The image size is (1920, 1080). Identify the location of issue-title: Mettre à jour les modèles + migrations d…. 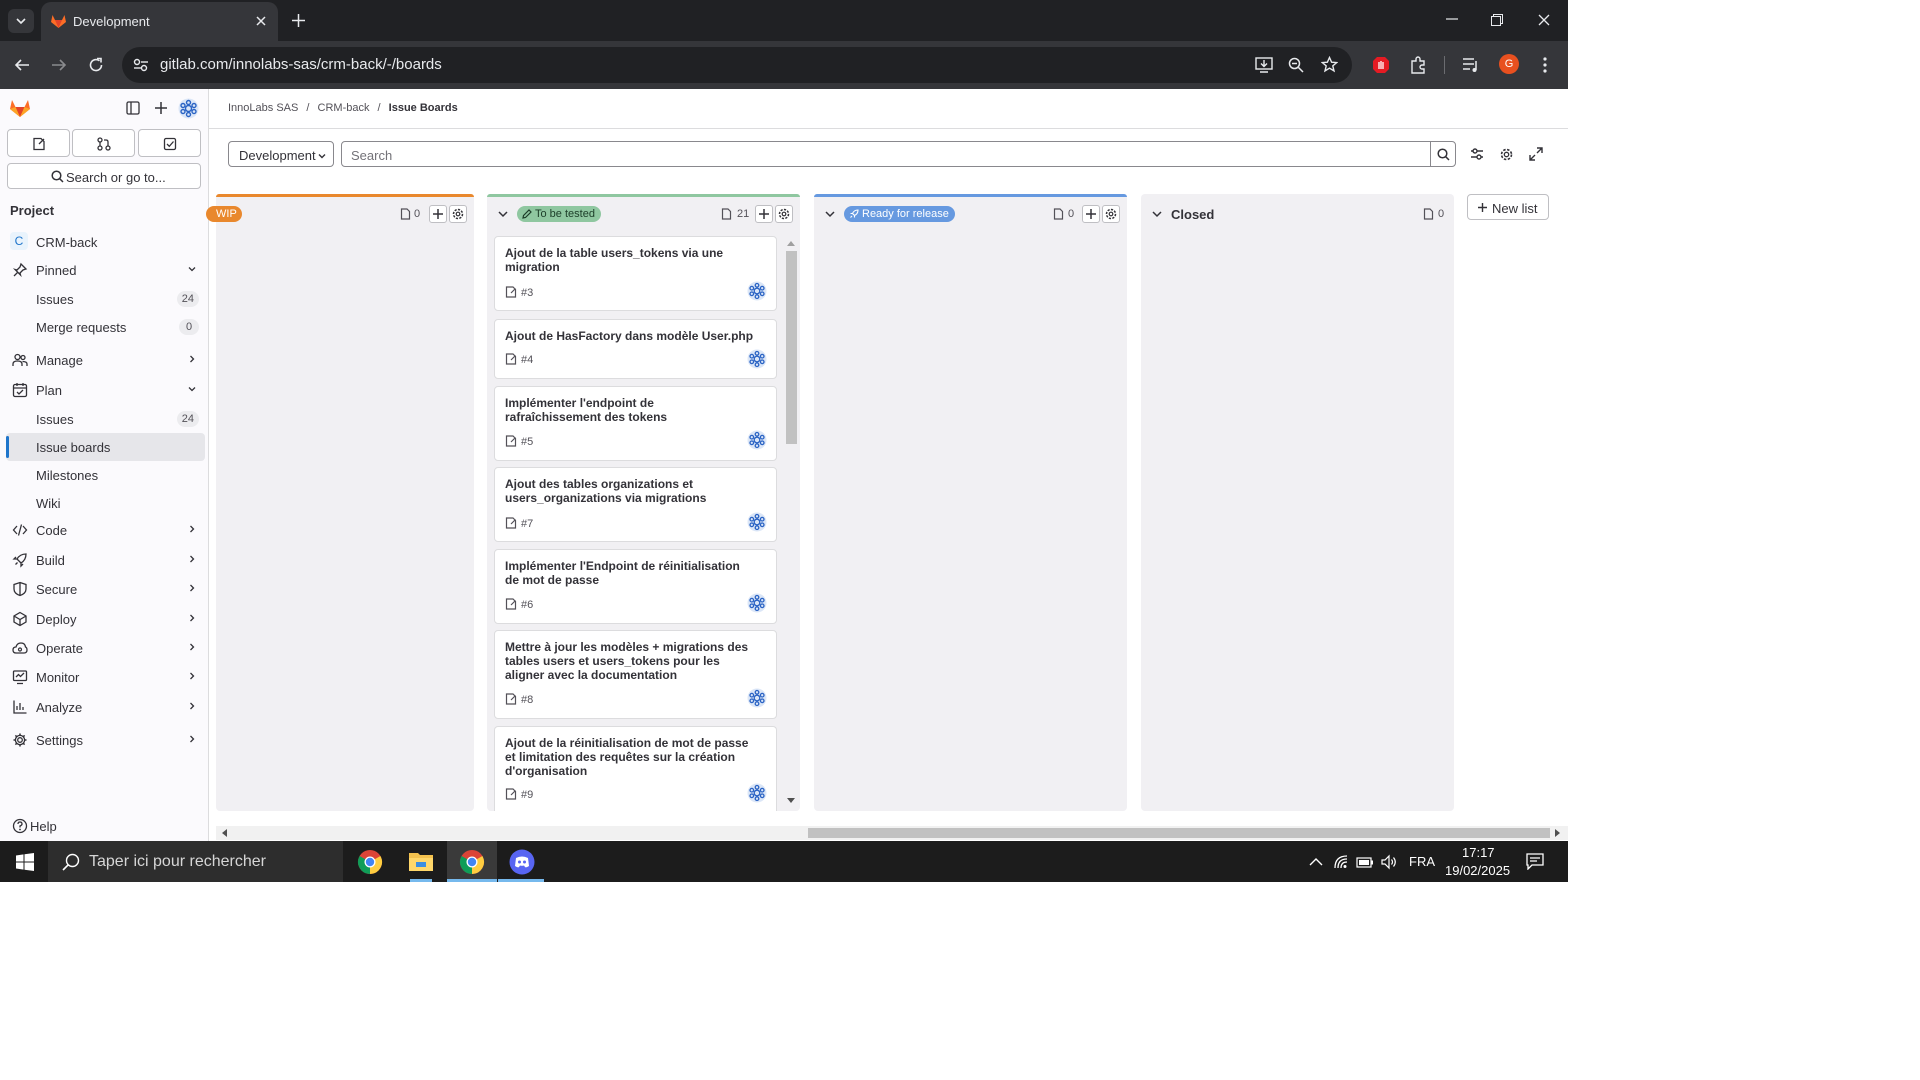
(627, 661).